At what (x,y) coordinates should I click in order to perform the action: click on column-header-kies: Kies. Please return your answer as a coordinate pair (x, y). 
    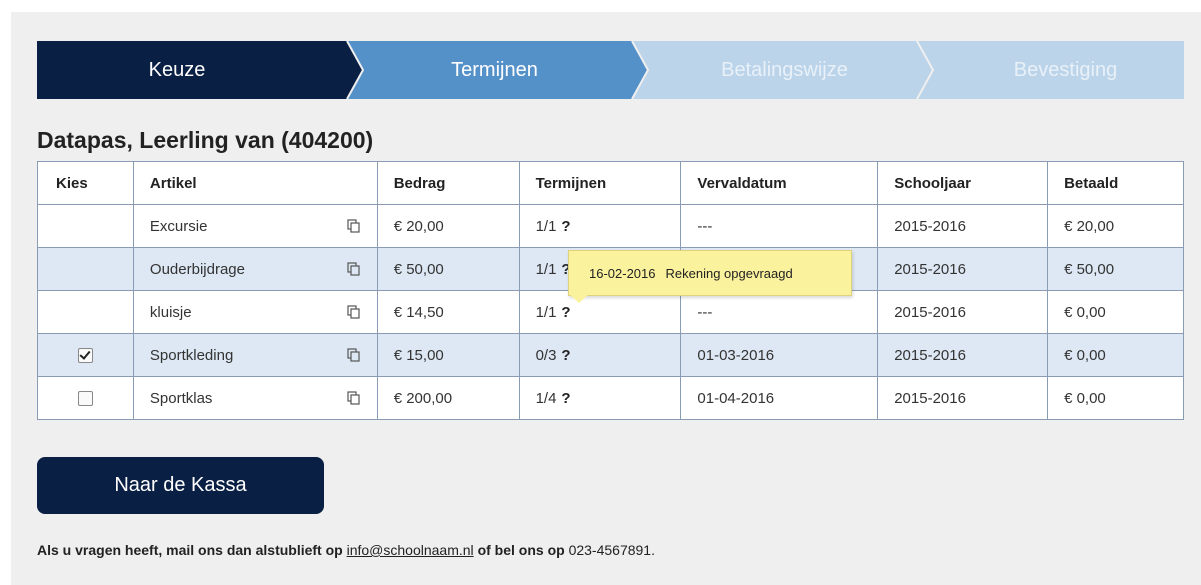
    Looking at the image, I should click on (85, 183).